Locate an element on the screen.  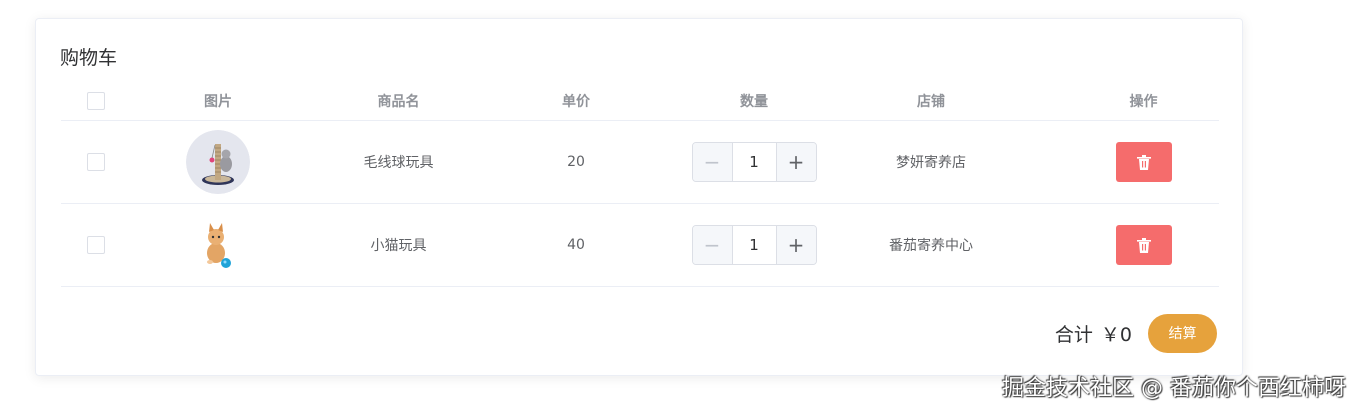
shop-name: 梦妍寄养店 is located at coordinates (931, 163).